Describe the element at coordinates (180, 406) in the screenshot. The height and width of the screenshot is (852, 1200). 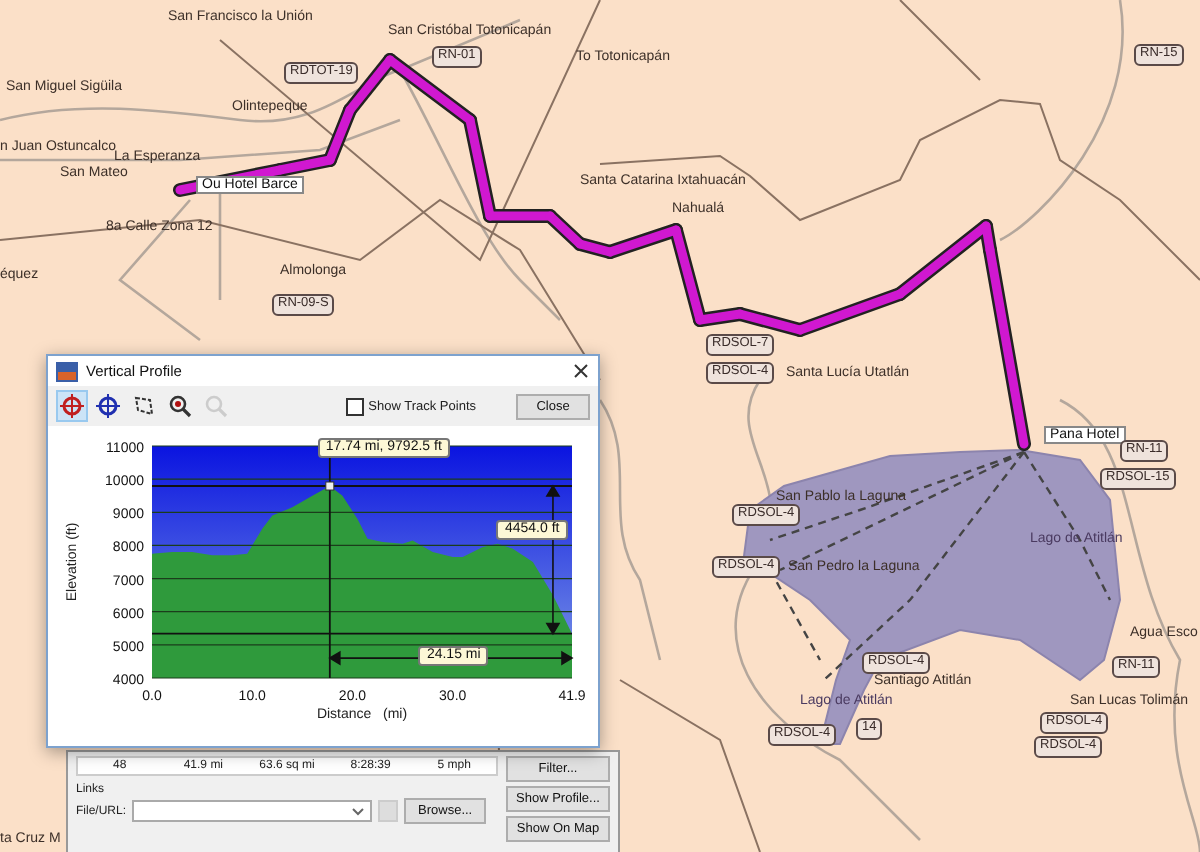
I see `zoom-in-icon` at that location.